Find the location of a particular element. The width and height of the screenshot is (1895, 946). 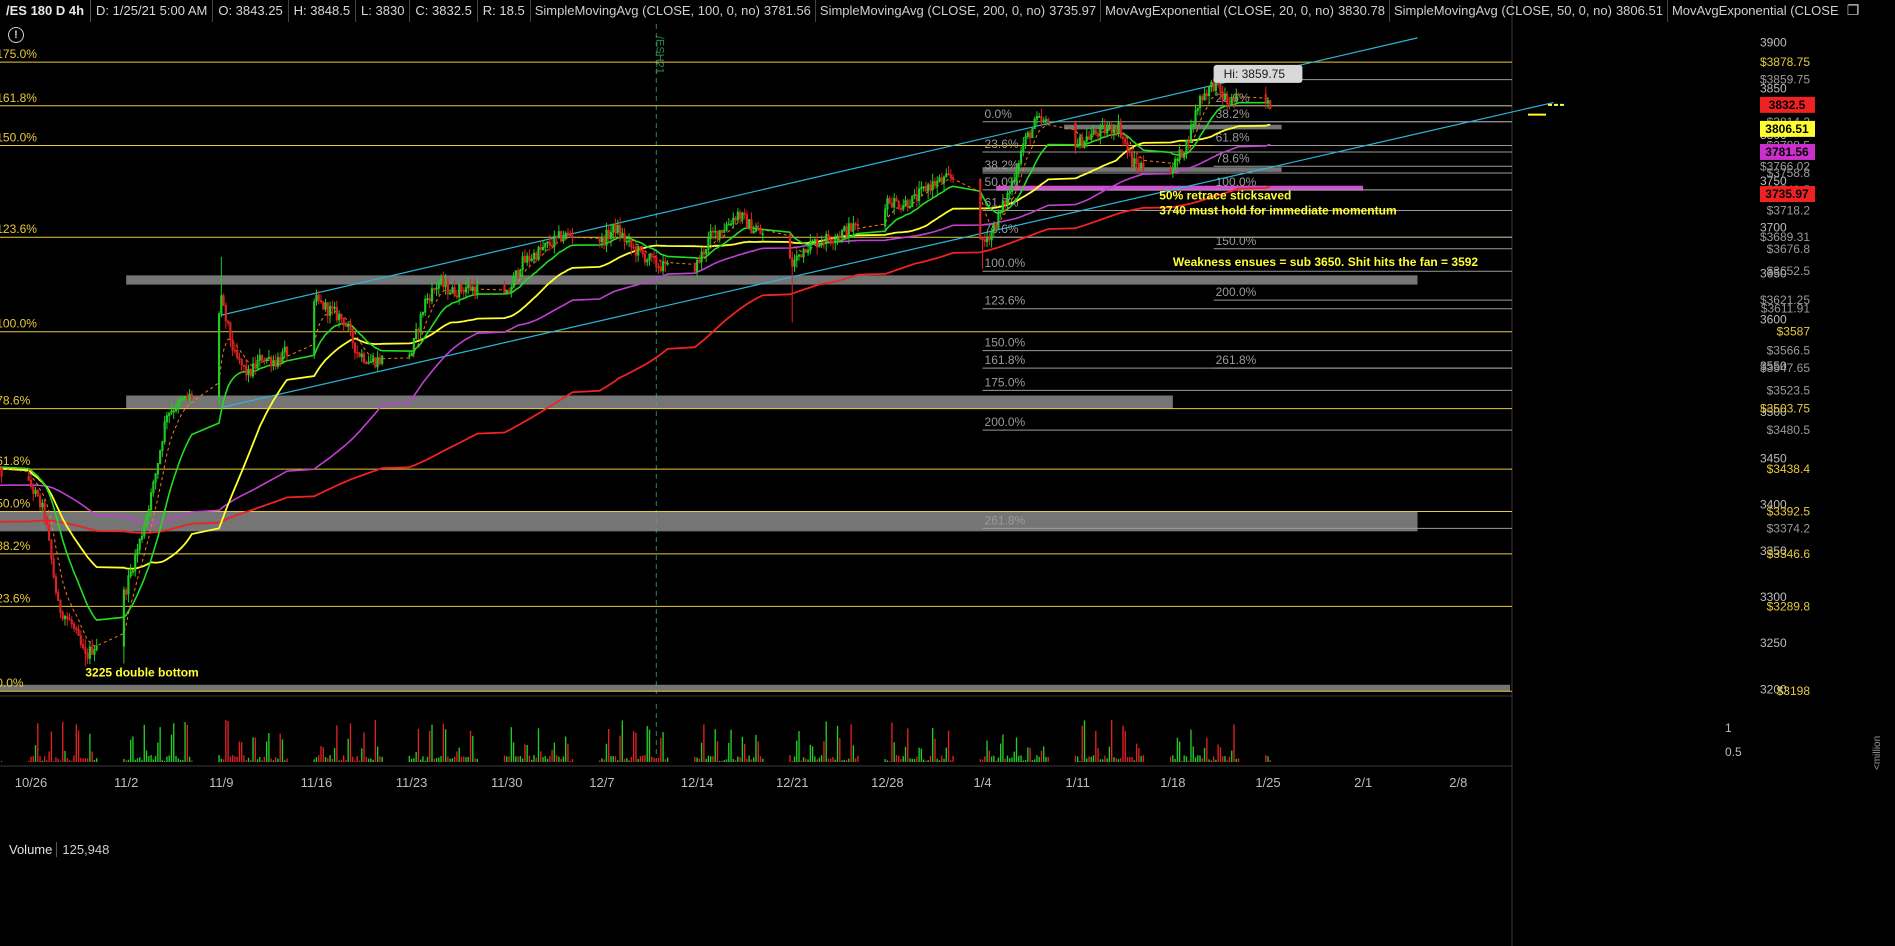

study-sma50-value: 3806.51 is located at coordinates (1639, 10).